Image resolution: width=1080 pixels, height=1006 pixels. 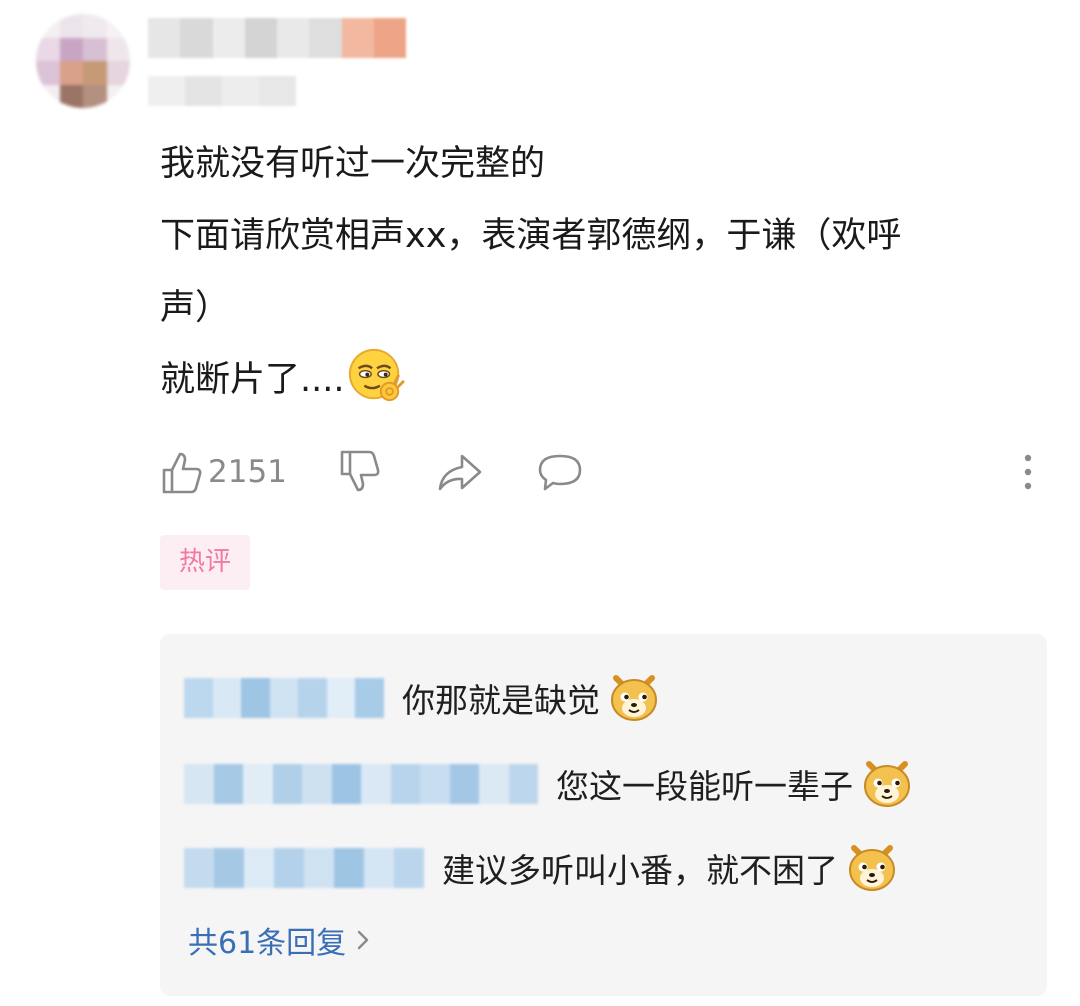 I want to click on reply-text: 您这一段能听一辈子, so click(x=704, y=786).